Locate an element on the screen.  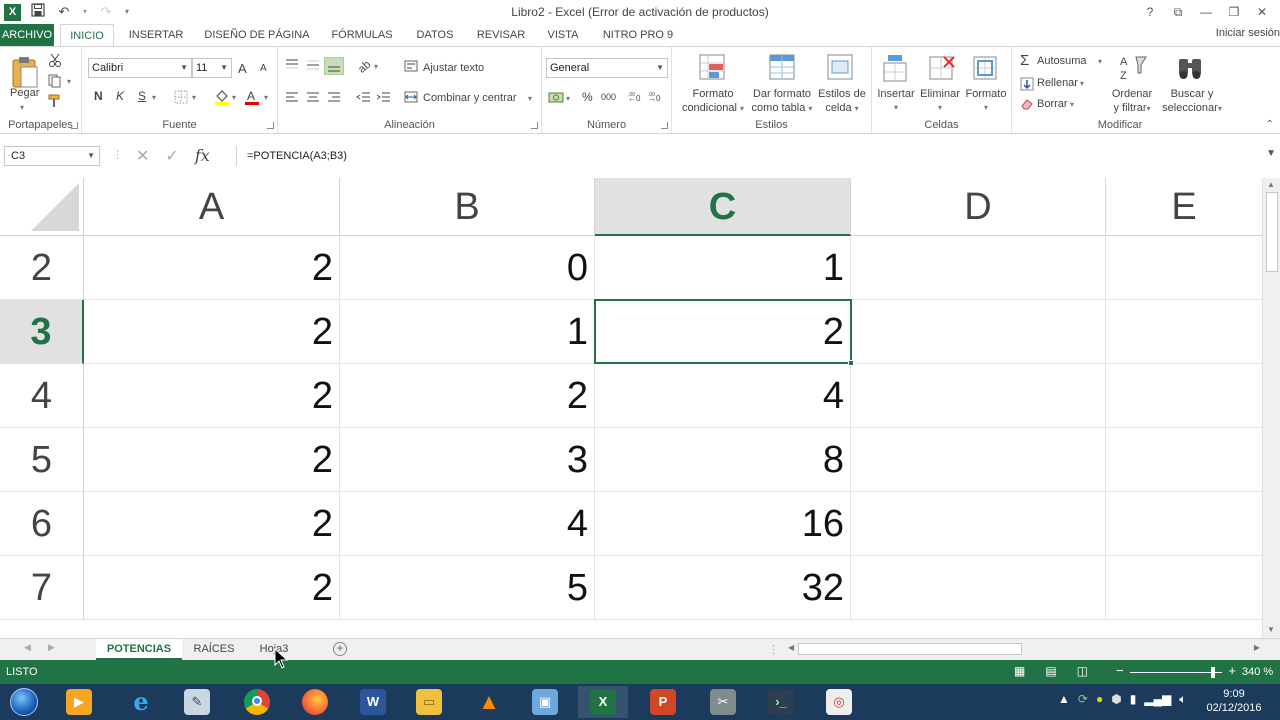
autosum-button: Autosuma is located at coordinates (1062, 61).